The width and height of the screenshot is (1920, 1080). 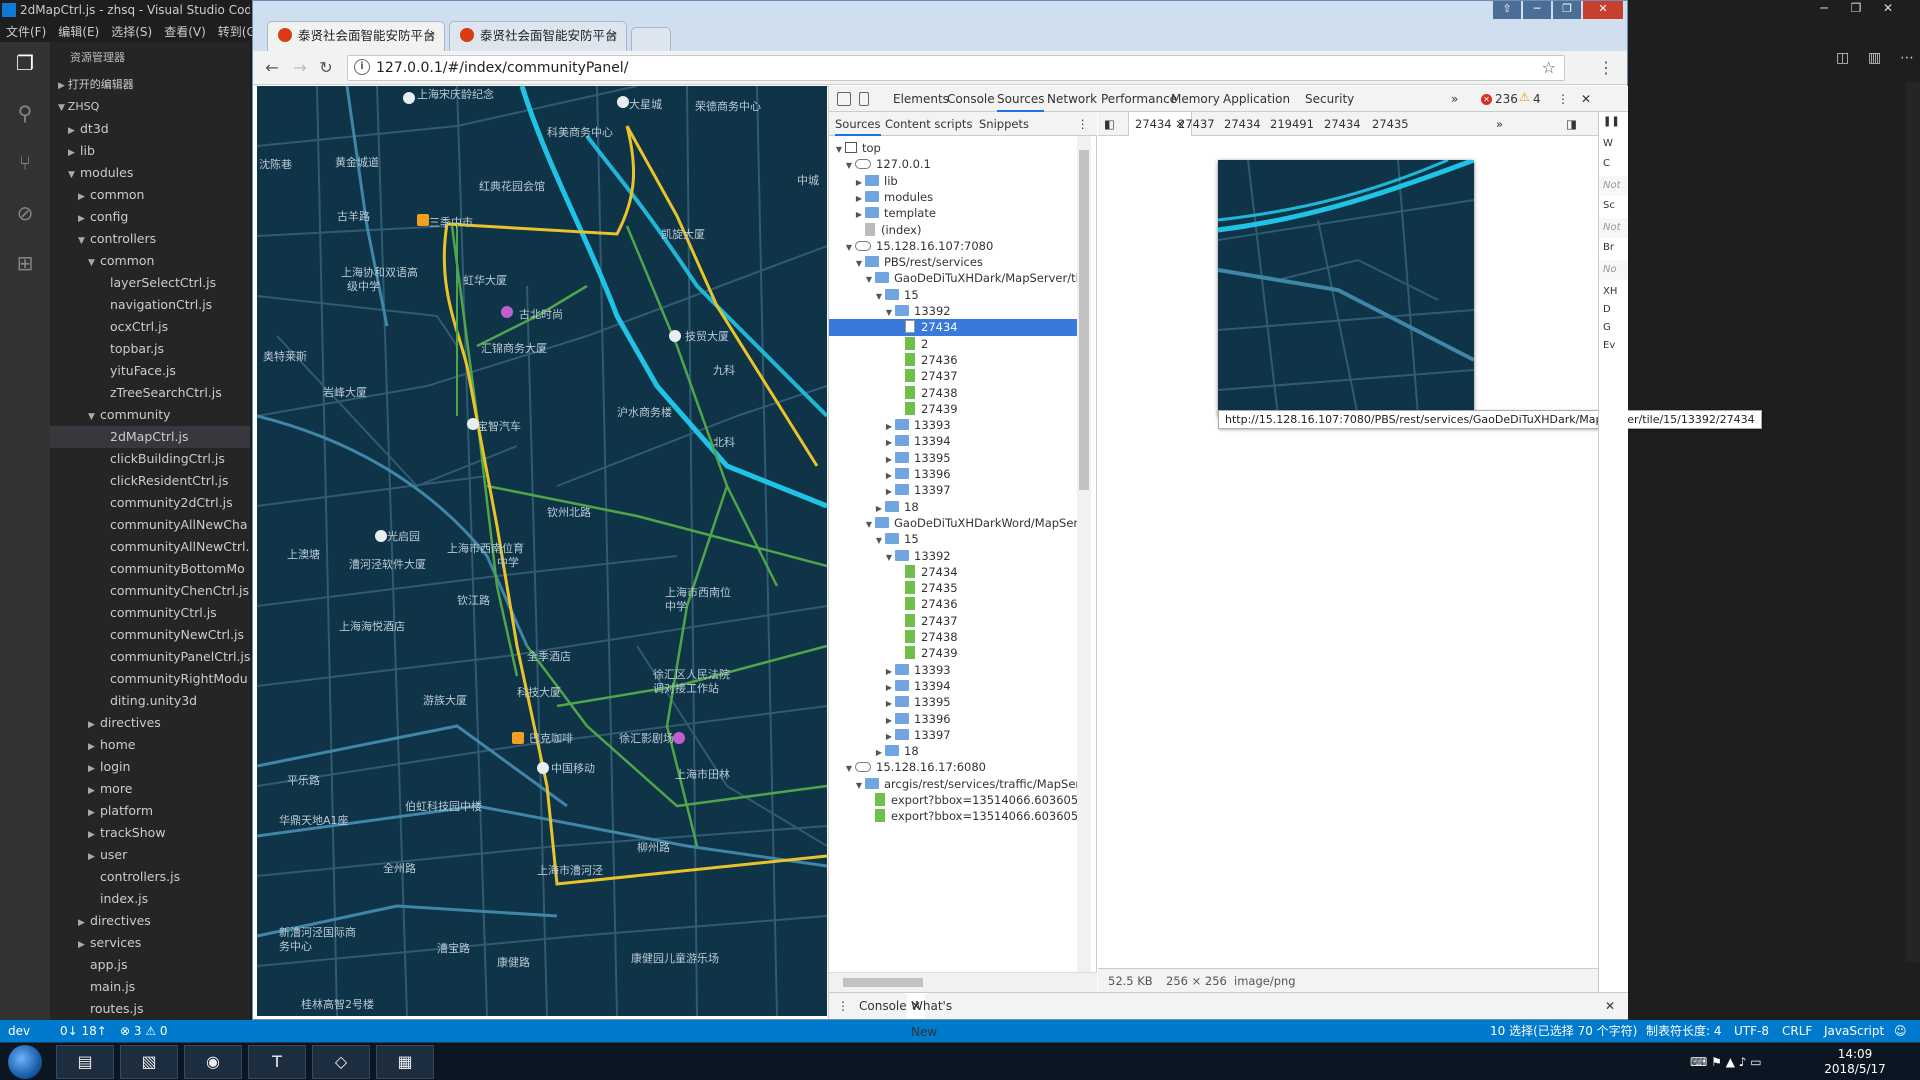 What do you see at coordinates (1874, 58) in the screenshot?
I see `layout-icon: ▥` at bounding box center [1874, 58].